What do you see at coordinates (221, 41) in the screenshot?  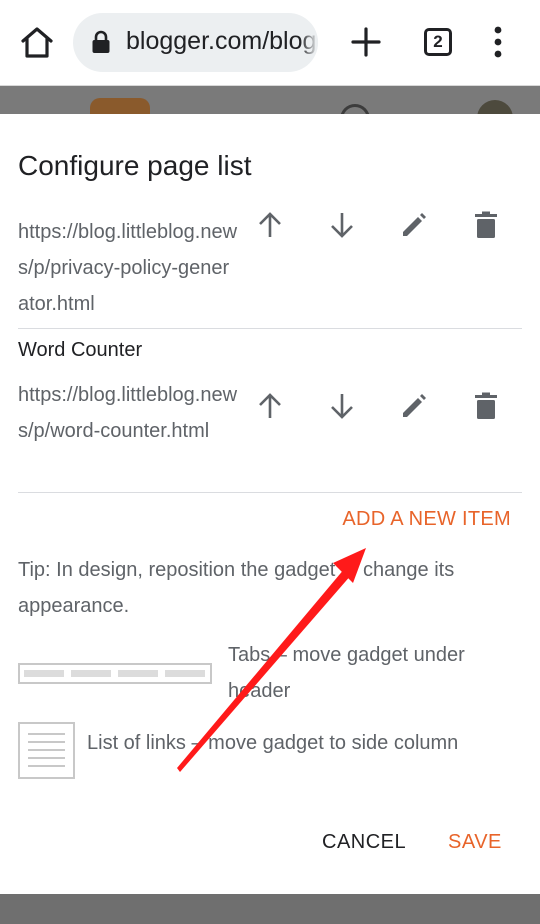 I see `url-text: blogger.com/blog` at bounding box center [221, 41].